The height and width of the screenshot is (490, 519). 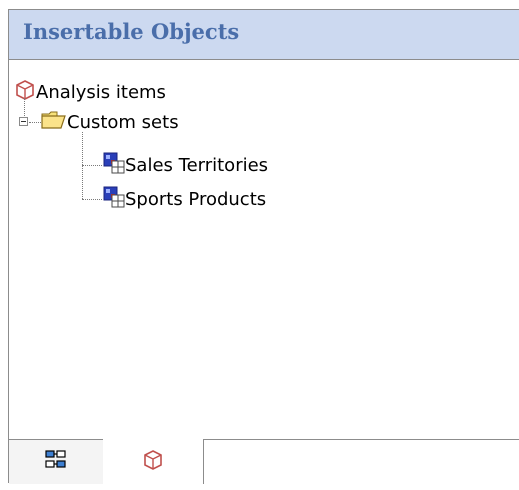 What do you see at coordinates (23, 121) in the screenshot?
I see `collapse-toggle` at bounding box center [23, 121].